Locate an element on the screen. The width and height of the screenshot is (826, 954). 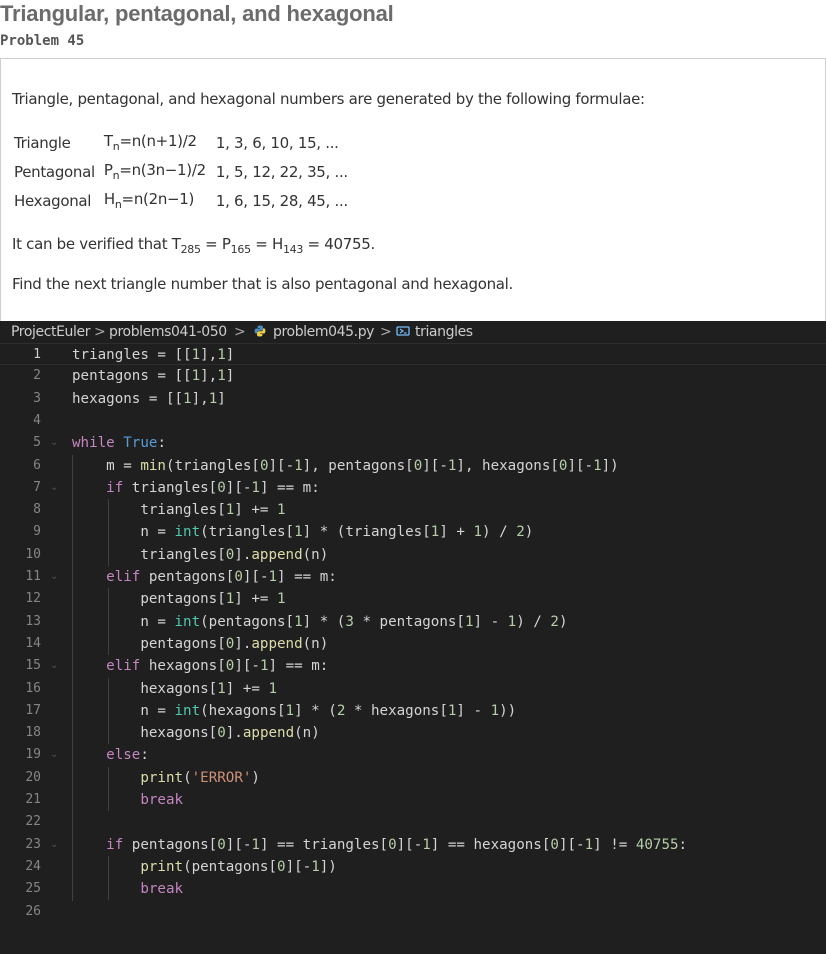
code-line: 18 hexagons[0].append(n) is located at coordinates (413, 733).